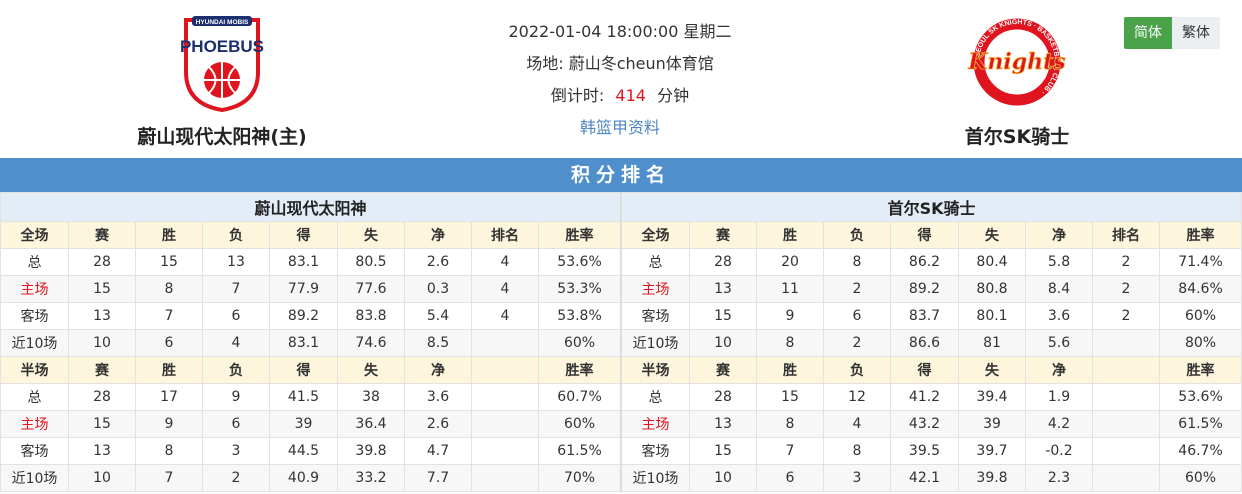 The height and width of the screenshot is (494, 1242). Describe the element at coordinates (924, 397) in the screenshot. I see `table-cell: 41.2` at that location.